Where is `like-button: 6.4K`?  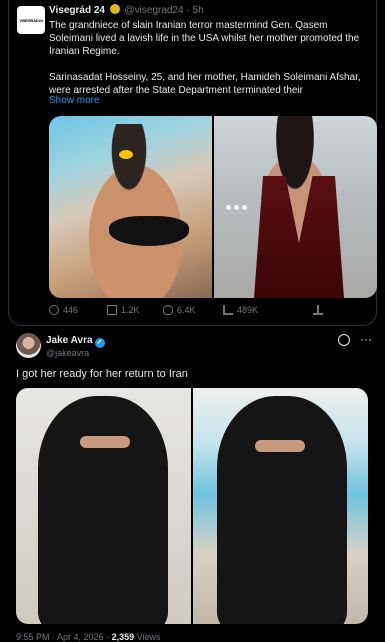
like-button: 6.4K is located at coordinates (193, 310).